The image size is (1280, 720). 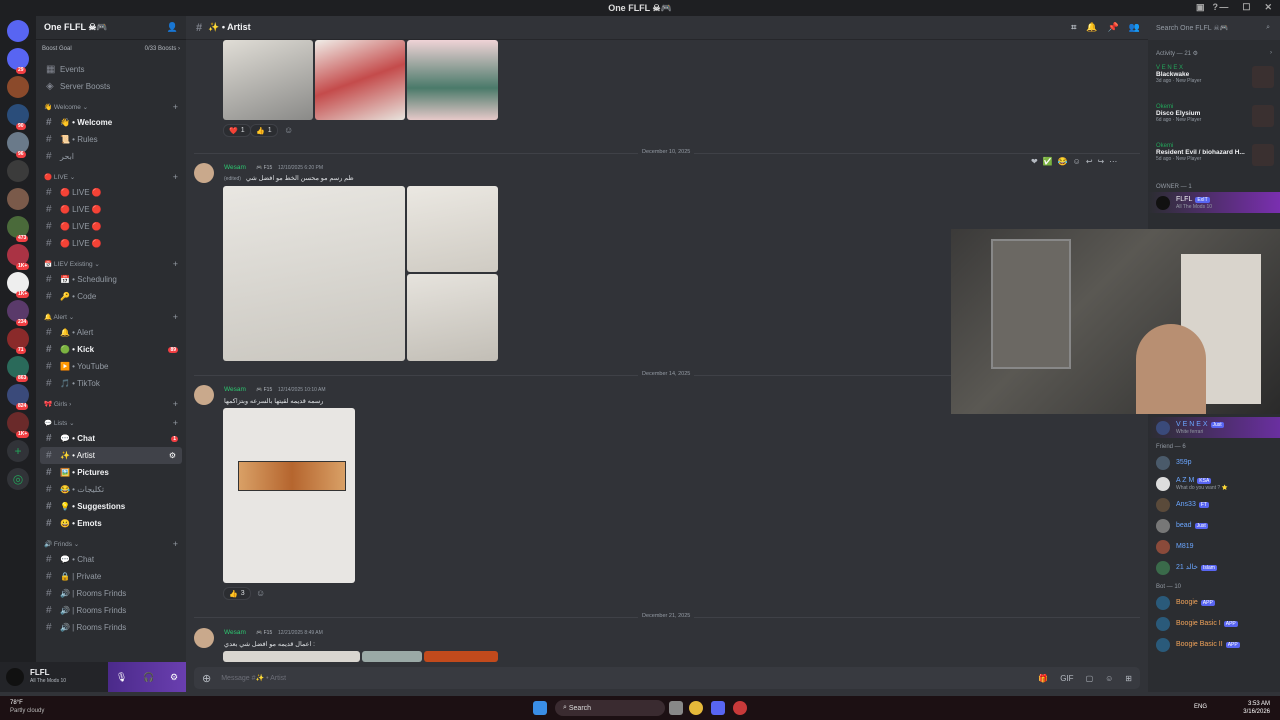 What do you see at coordinates (111, 296) in the screenshot?
I see `channel-item: # 🔑 • Code` at bounding box center [111, 296].